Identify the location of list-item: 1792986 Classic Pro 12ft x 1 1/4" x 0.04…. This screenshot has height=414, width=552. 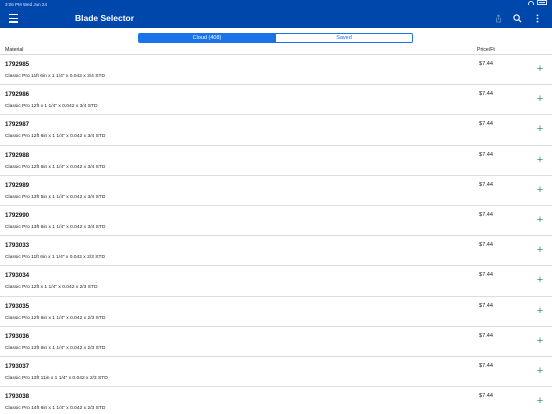
(276, 100).